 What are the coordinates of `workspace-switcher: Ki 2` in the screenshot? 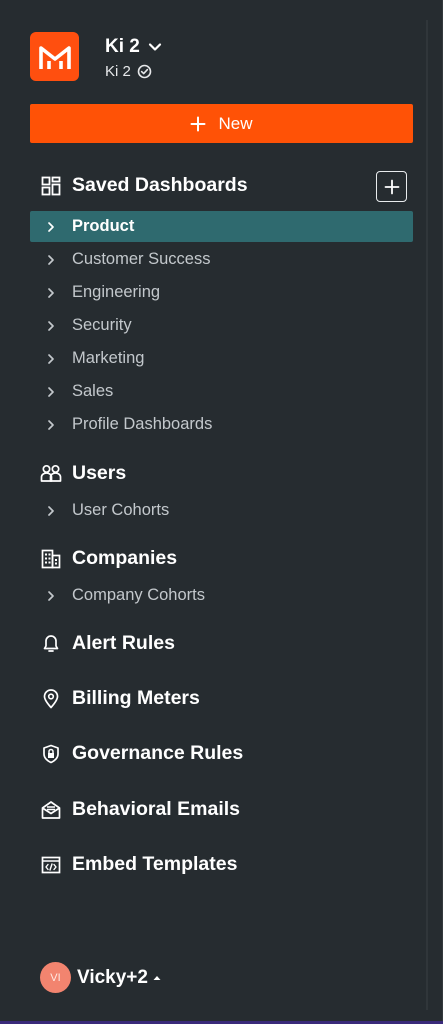 It's located at (133, 47).